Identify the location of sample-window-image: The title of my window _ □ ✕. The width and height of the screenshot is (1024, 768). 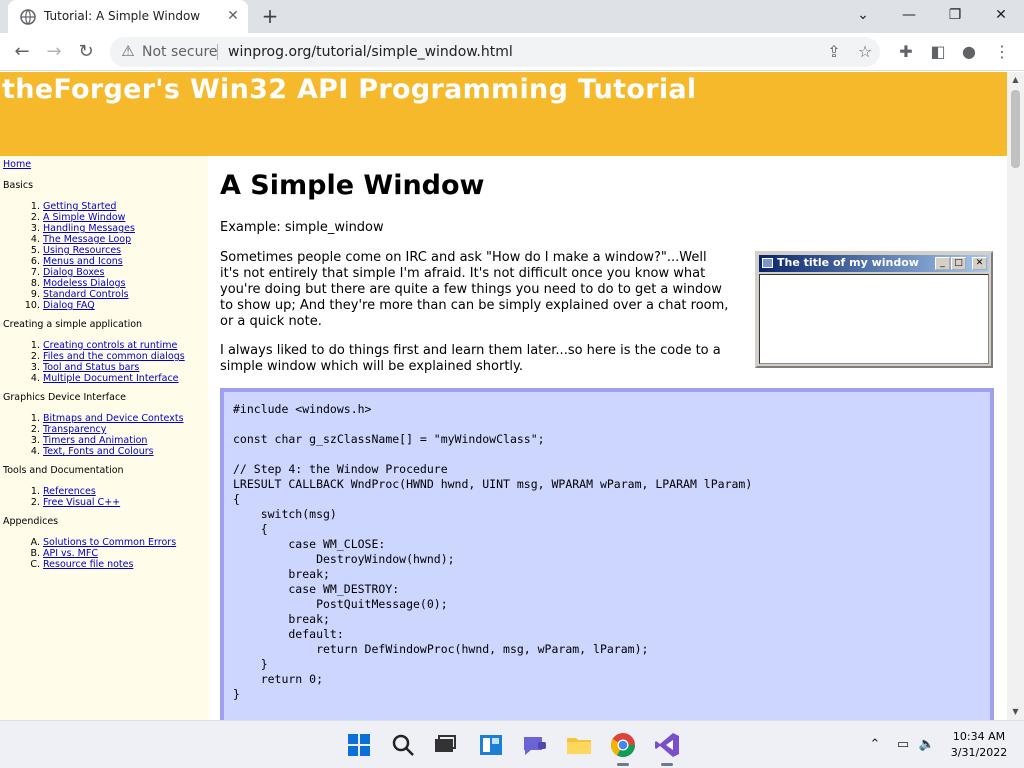
(874, 309).